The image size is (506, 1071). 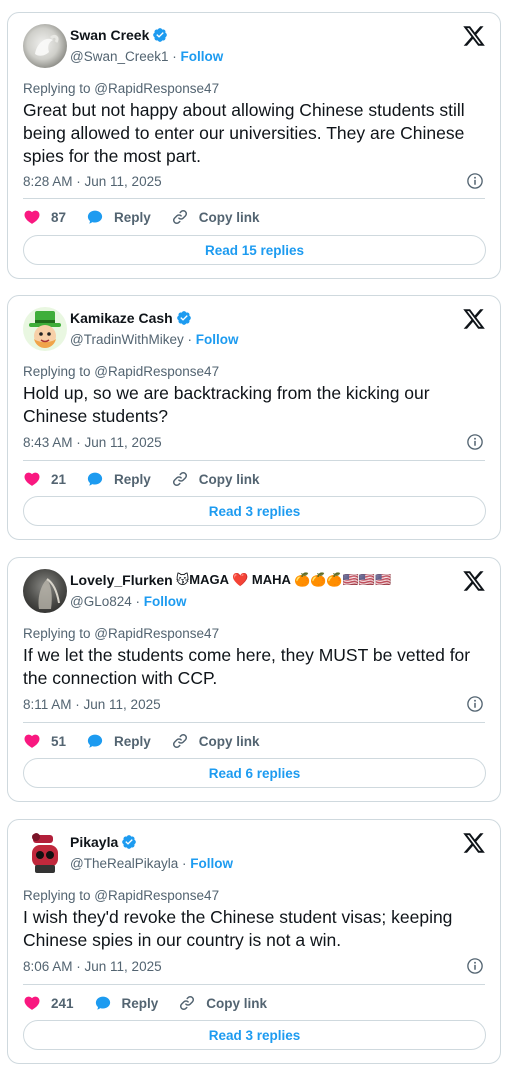 I want to click on statue-avatar-image, so click(x=49, y=593).